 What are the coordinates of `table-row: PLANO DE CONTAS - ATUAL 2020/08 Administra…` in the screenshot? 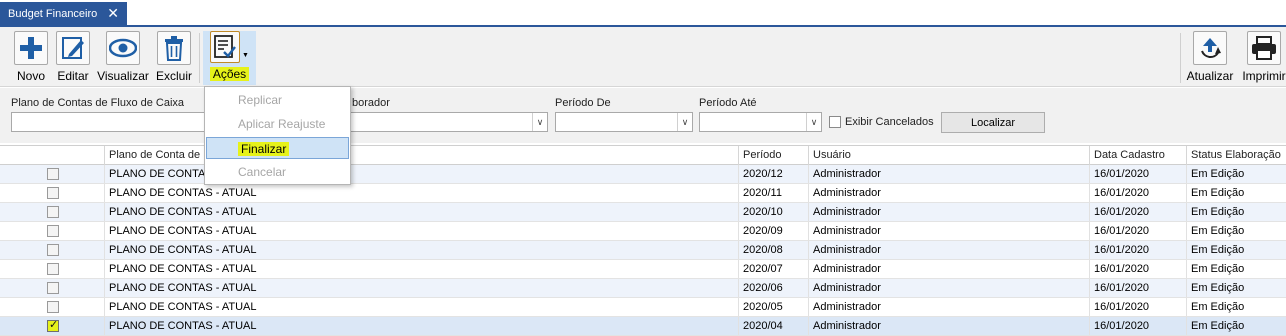 It's located at (643, 250).